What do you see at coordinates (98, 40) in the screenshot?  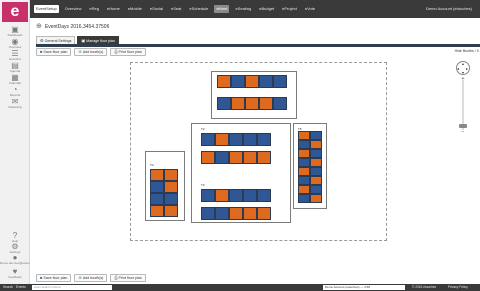 I see `tab-manage-floor-plan: ▣Manage floor plan` at bounding box center [98, 40].